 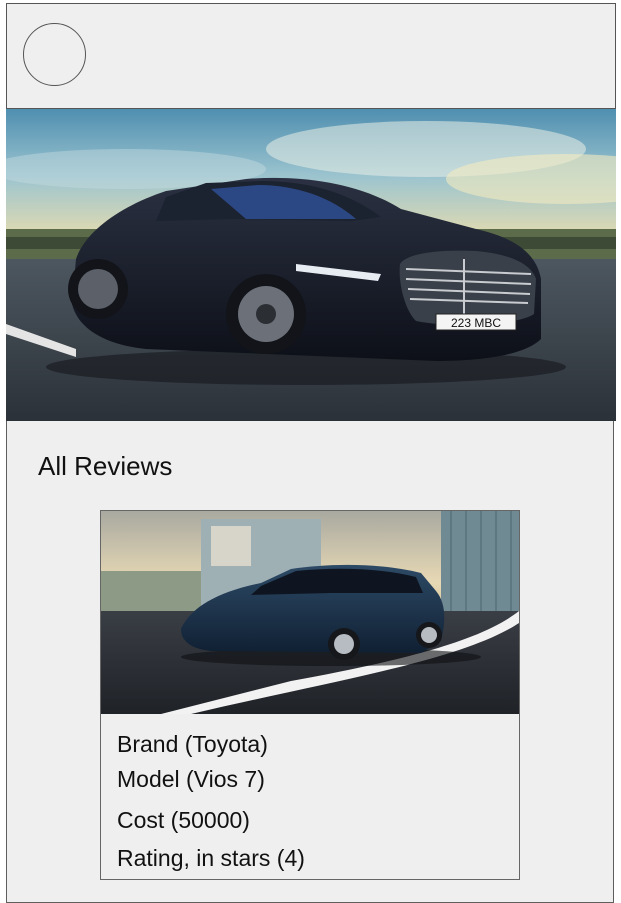 I want to click on review-rating: Rating, in stars (4), so click(x=211, y=858).